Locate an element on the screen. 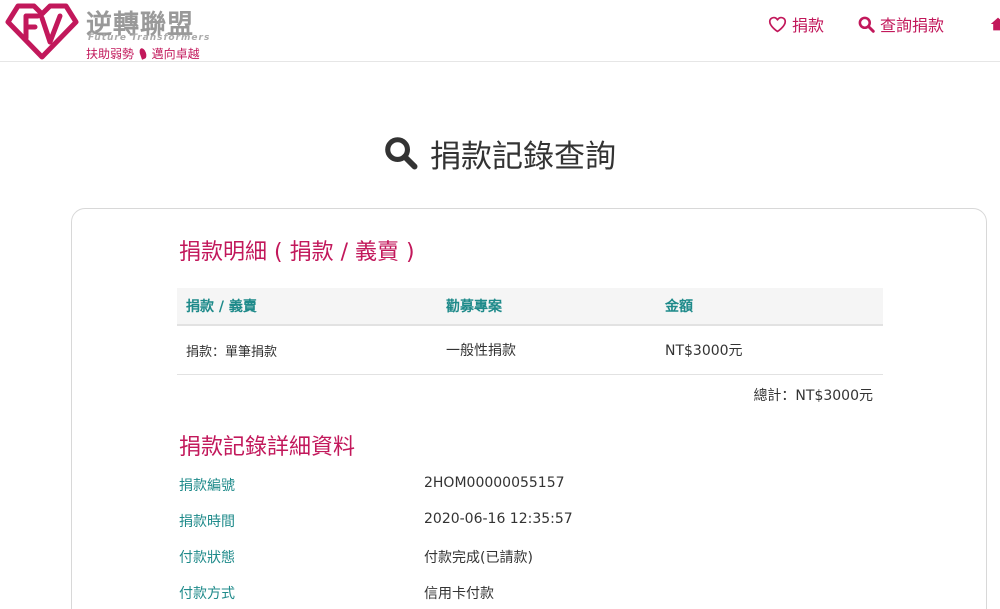 The height and width of the screenshot is (609, 1000). donation-details-table: 捐款 / 義賣 勸募專案 金額 捐款：單筆捐款 一般性捐款 NT$3000元 is located at coordinates (530, 331).